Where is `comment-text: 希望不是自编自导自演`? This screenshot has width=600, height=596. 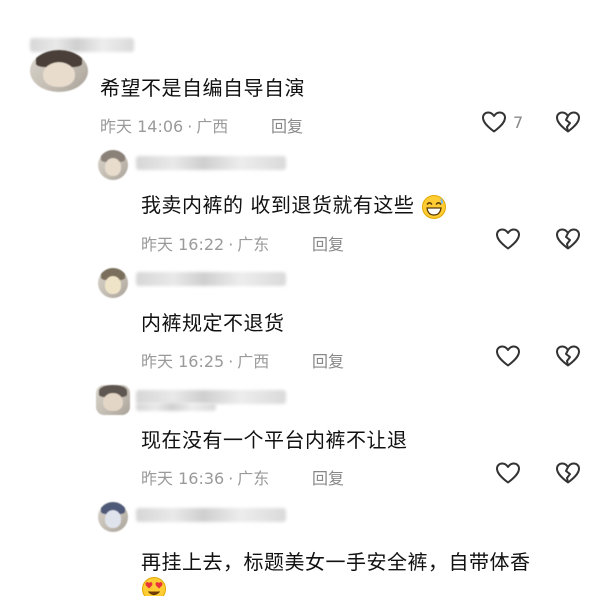
comment-text: 希望不是自编自导自演 is located at coordinates (202, 88).